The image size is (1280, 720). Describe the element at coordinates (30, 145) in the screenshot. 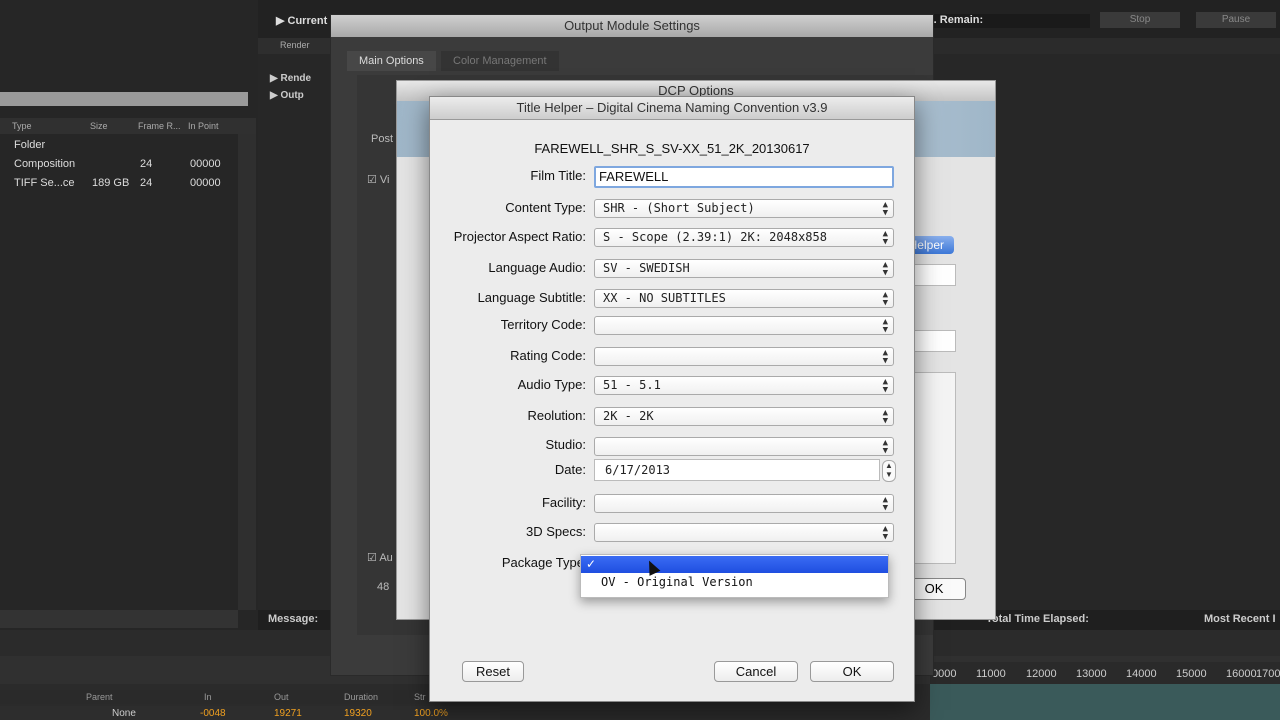

I see `row-type: Folder` at that location.